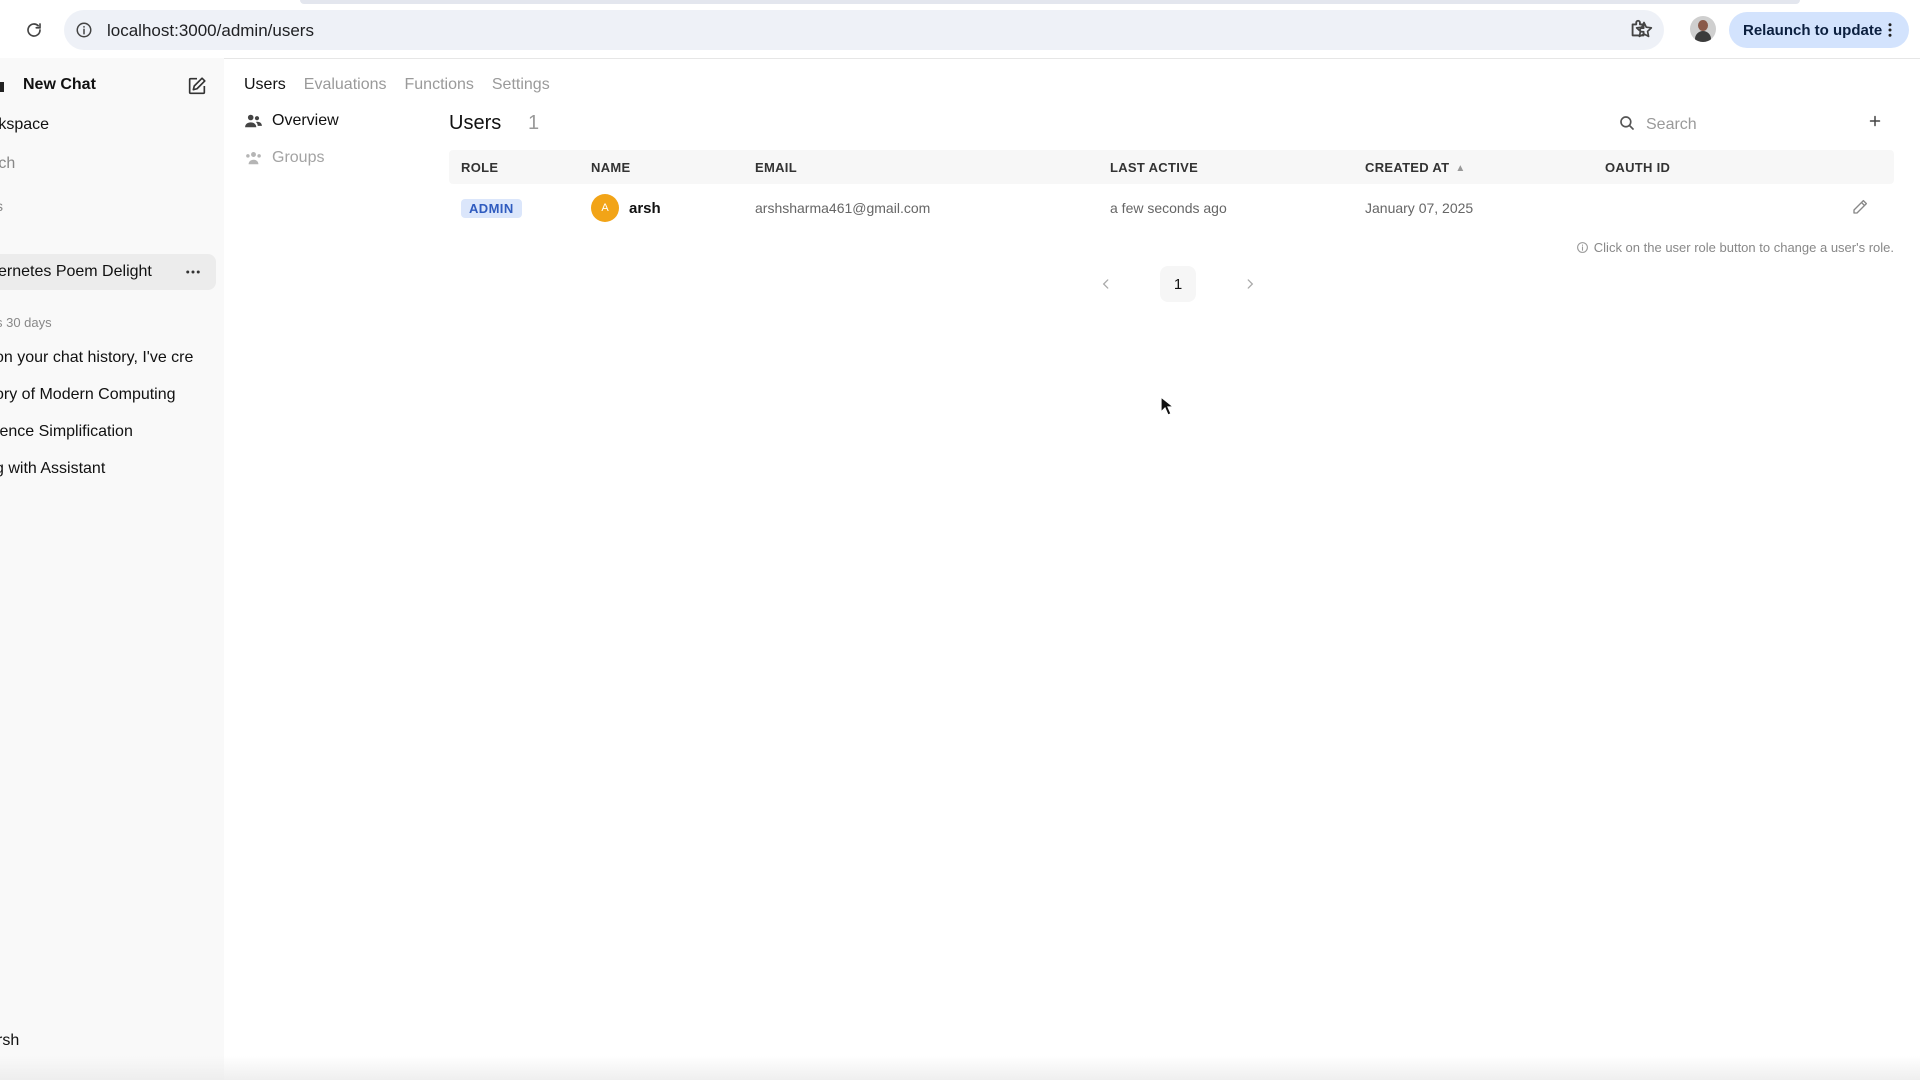 The height and width of the screenshot is (1080, 1920). What do you see at coordinates (24, 125) in the screenshot?
I see `sidebar-item-workspace: rkspace` at bounding box center [24, 125].